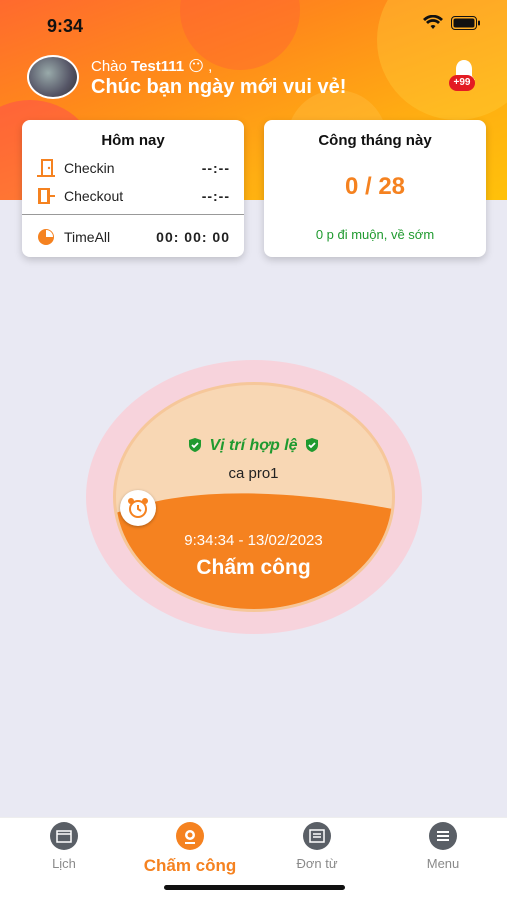  I want to click on avatar, so click(53, 77).